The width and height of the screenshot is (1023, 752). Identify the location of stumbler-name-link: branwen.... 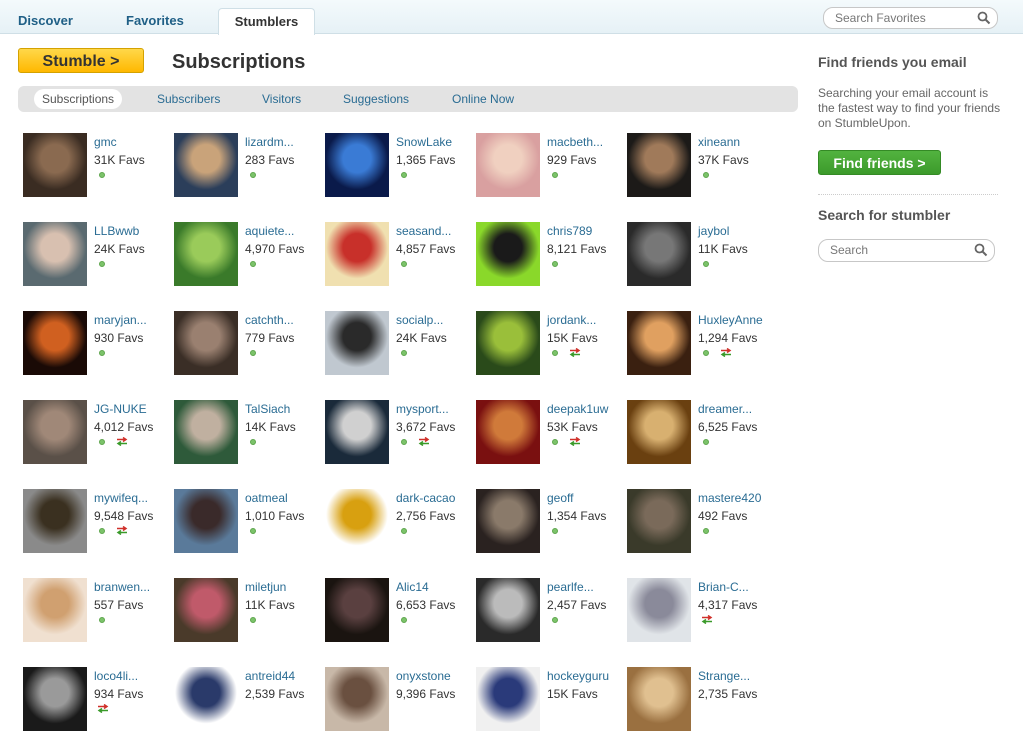
(122, 587).